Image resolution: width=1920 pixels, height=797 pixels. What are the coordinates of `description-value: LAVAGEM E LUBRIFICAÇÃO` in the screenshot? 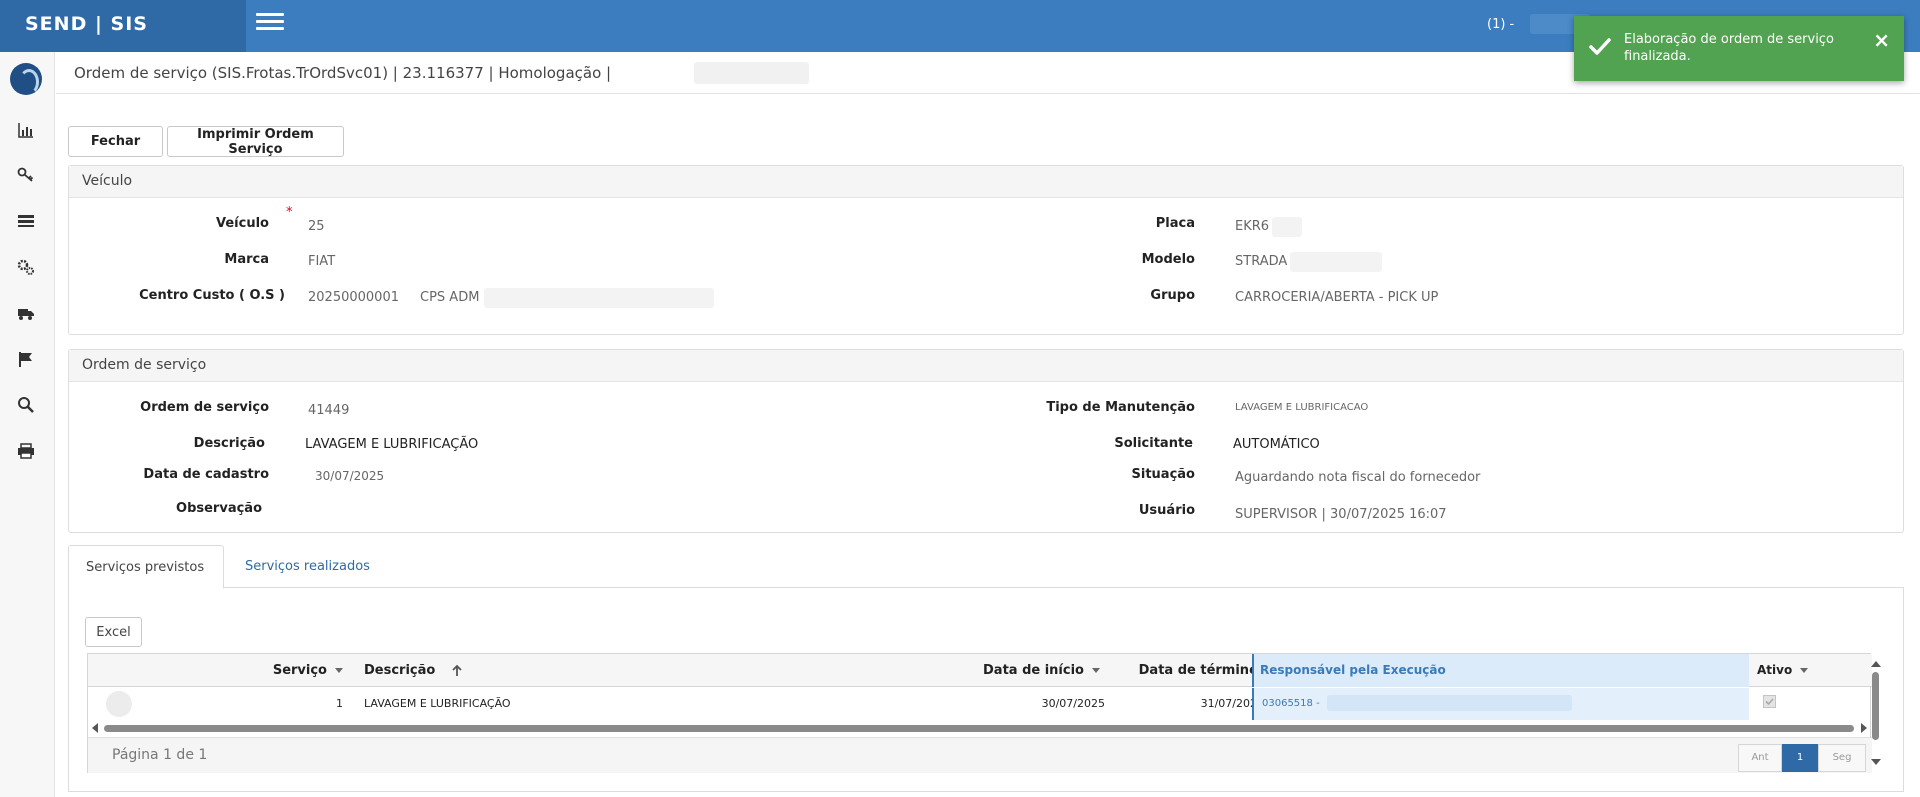 It's located at (392, 444).